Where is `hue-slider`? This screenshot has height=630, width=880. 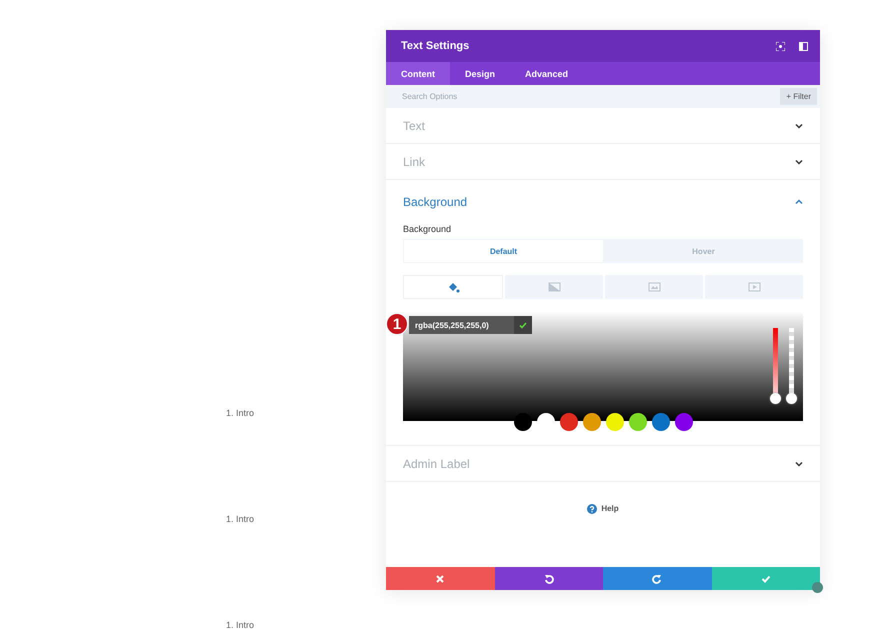 hue-slider is located at coordinates (775, 366).